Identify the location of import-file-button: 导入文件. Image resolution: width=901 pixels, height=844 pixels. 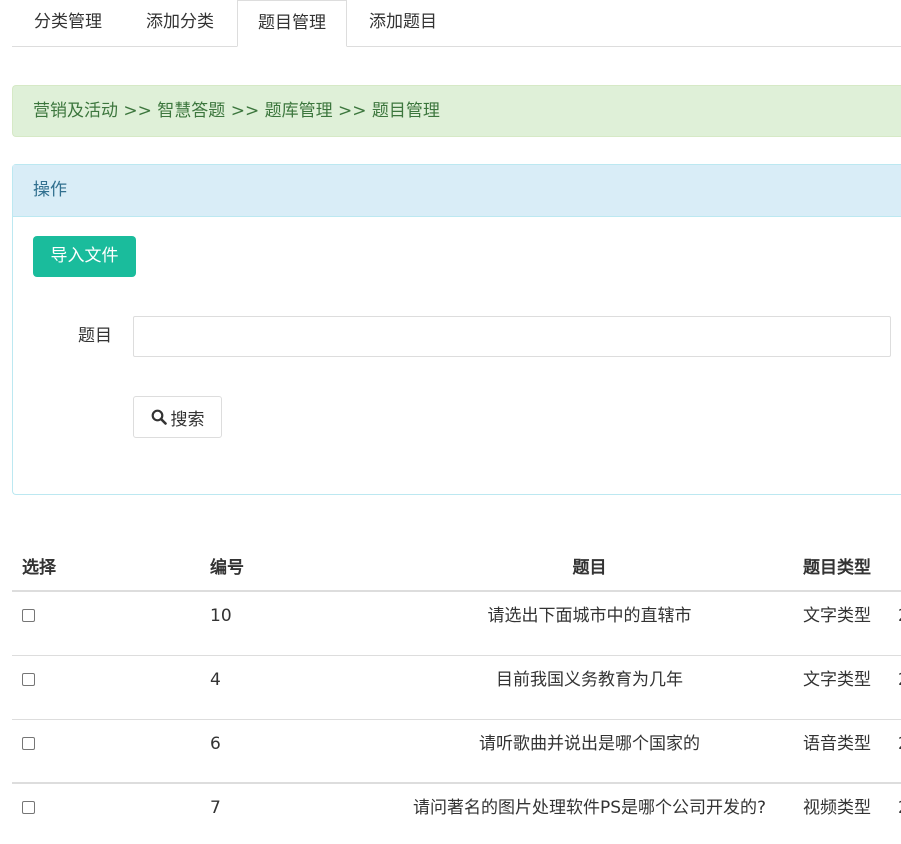
(84, 256).